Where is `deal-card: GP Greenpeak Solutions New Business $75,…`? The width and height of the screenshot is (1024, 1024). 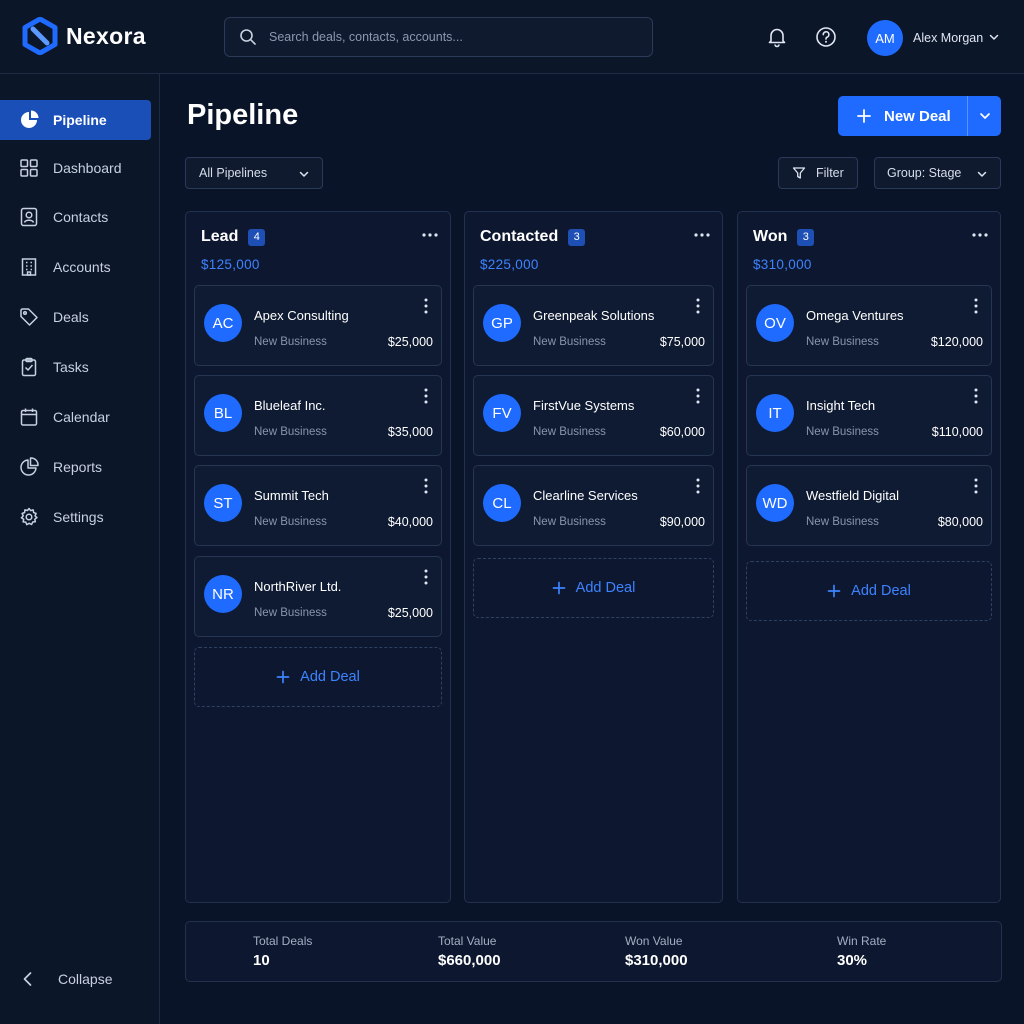
deal-card: GP Greenpeak Solutions New Business $75,… is located at coordinates (593, 325).